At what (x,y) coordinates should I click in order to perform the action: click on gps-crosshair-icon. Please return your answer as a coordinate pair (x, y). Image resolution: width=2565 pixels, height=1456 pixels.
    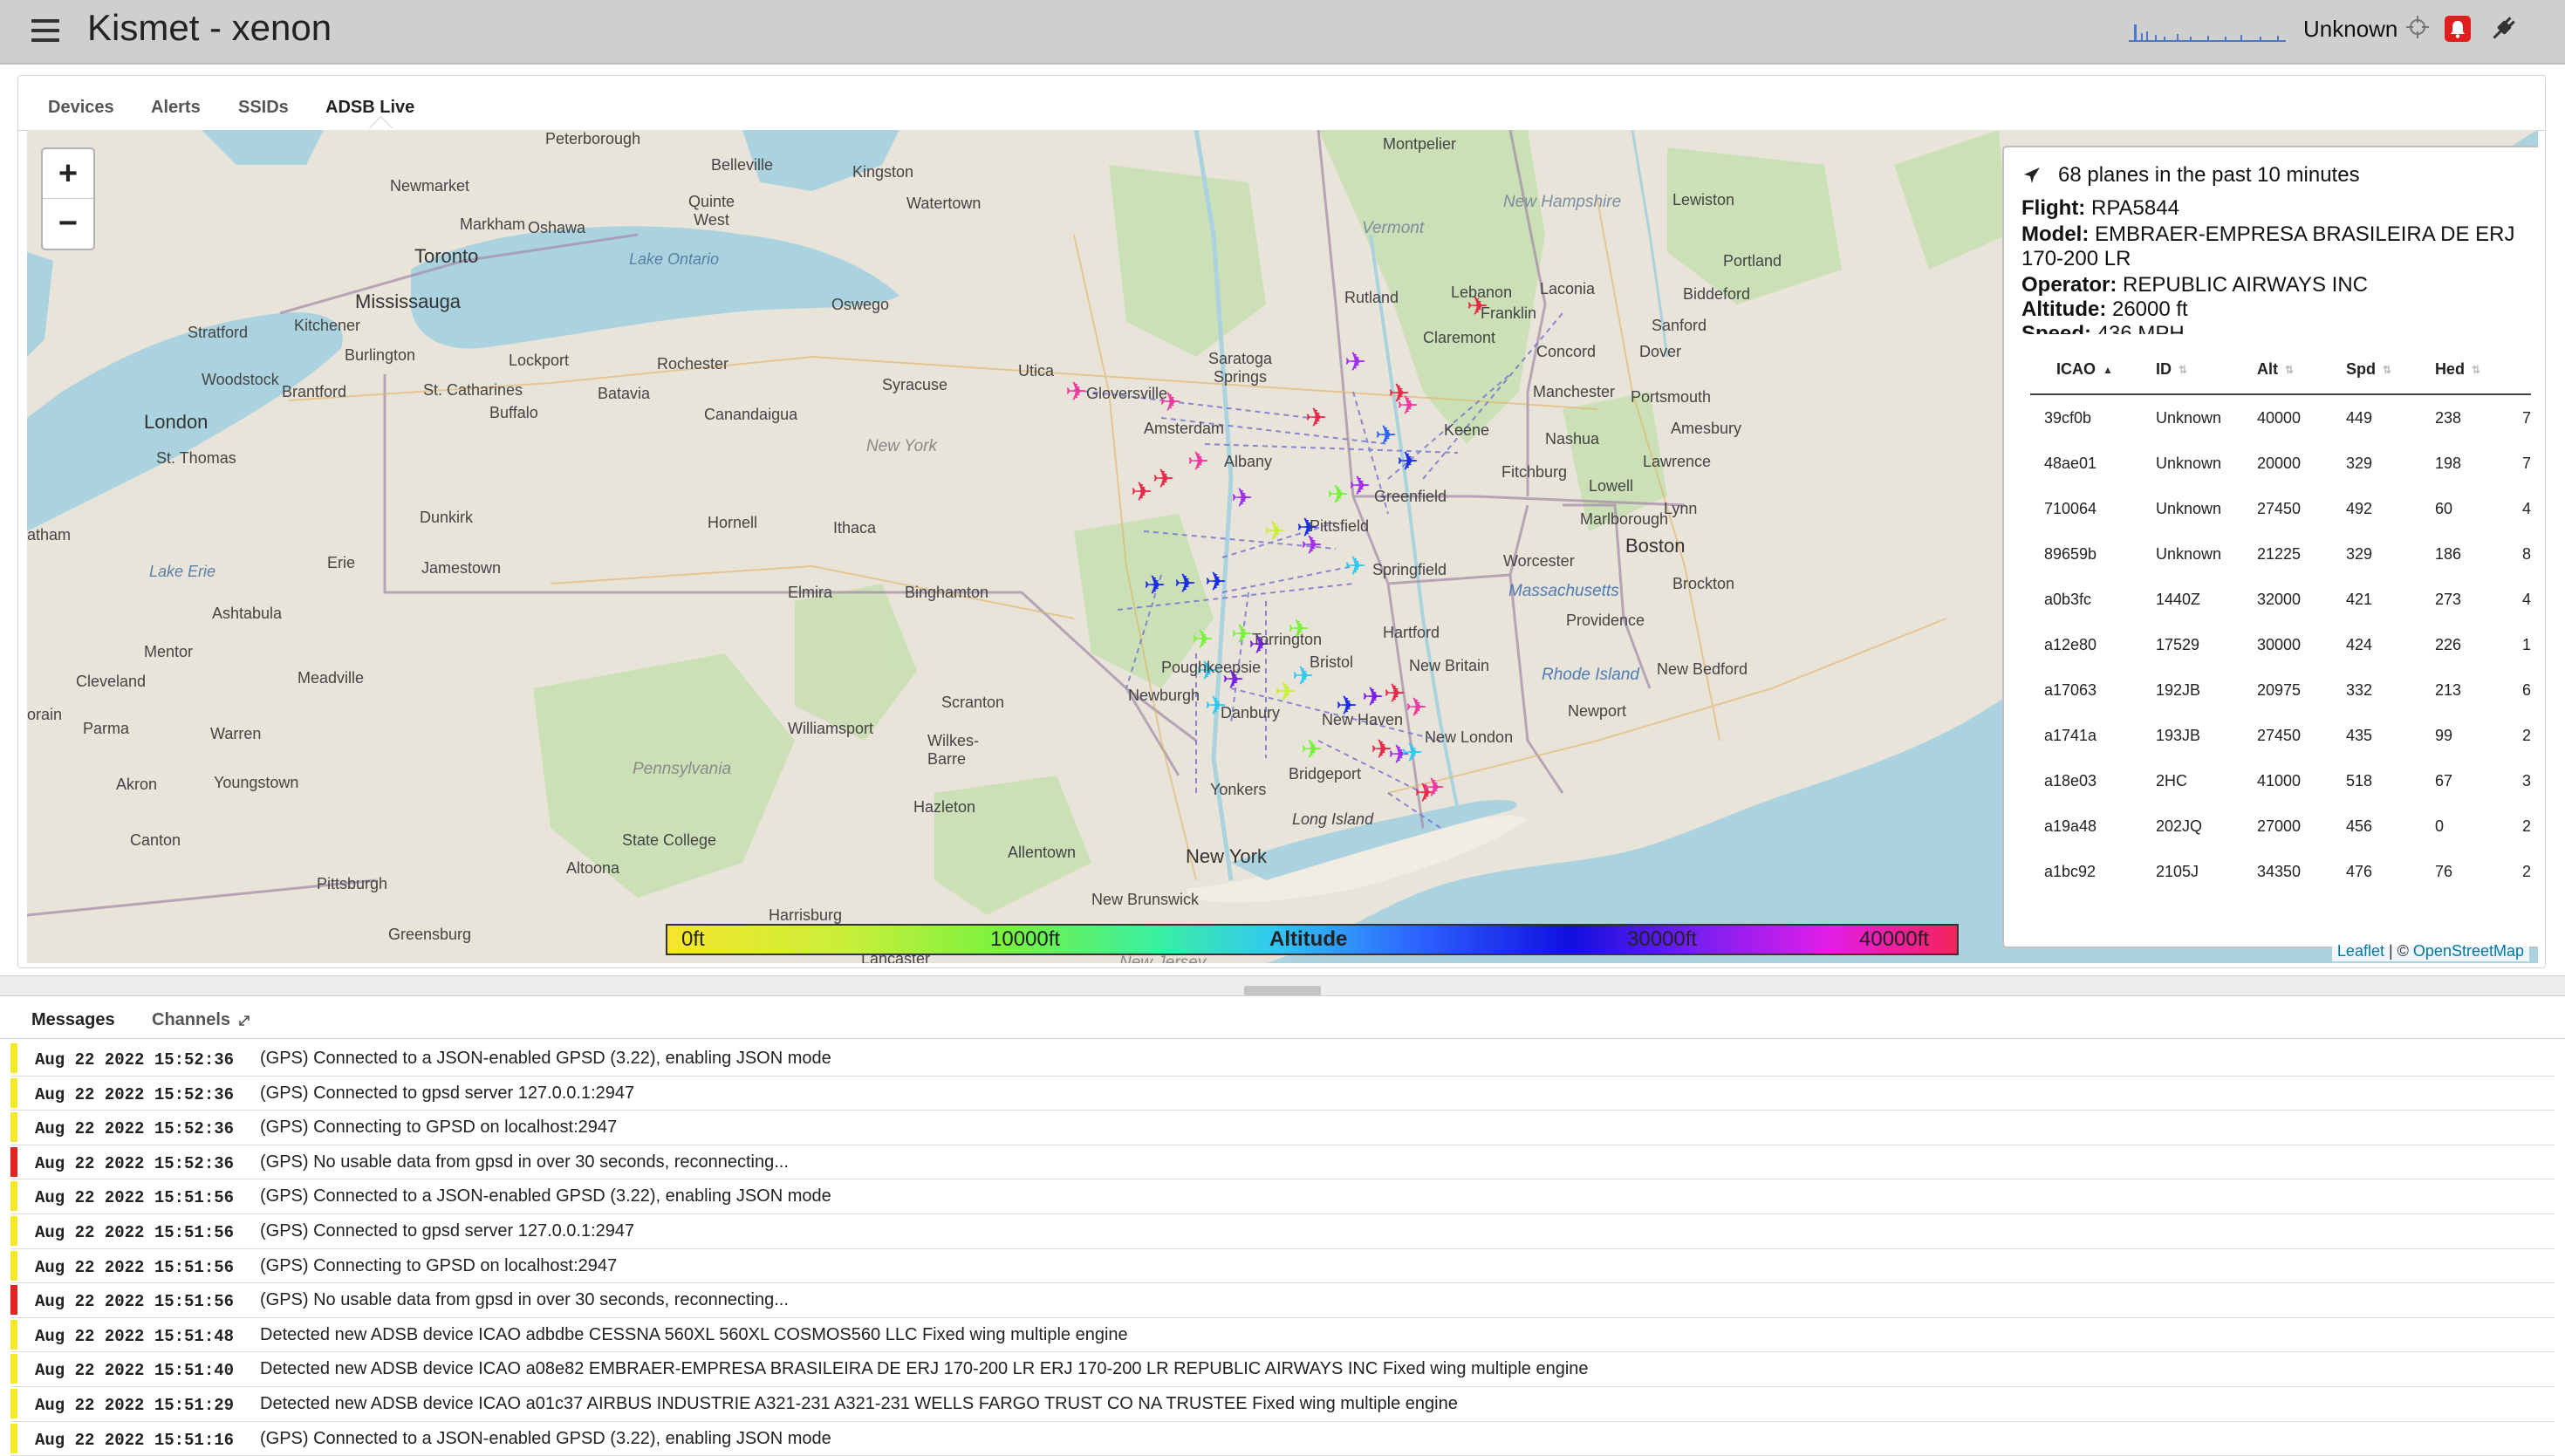
    Looking at the image, I should click on (2417, 27).